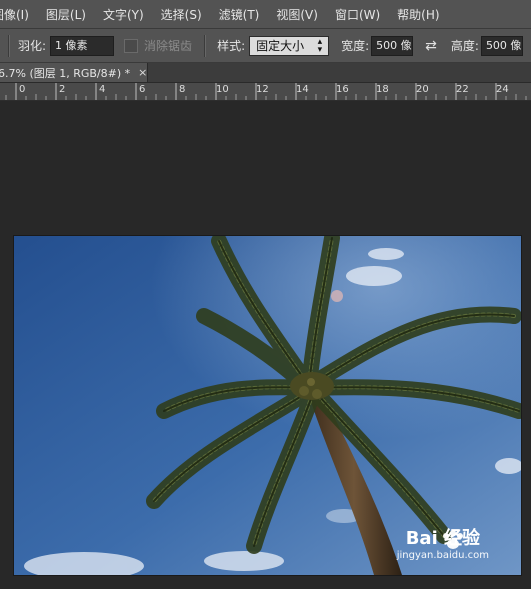 The image size is (531, 589). What do you see at coordinates (355, 46) in the screenshot?
I see `width-label: 宽度:` at bounding box center [355, 46].